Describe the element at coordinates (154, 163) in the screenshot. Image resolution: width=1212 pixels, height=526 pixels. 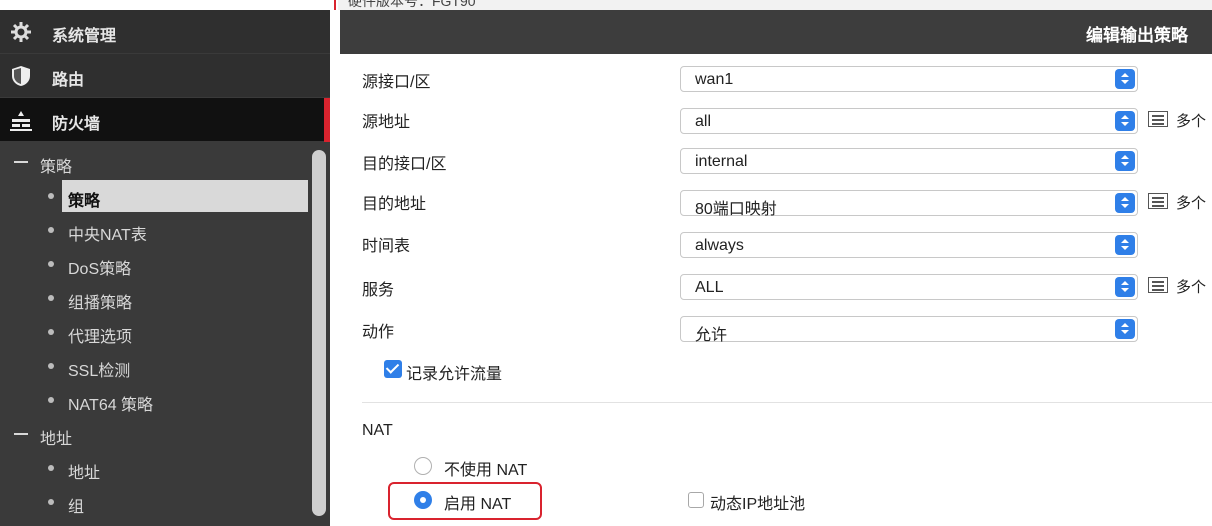
I see `sub-group-policy: 策略` at that location.